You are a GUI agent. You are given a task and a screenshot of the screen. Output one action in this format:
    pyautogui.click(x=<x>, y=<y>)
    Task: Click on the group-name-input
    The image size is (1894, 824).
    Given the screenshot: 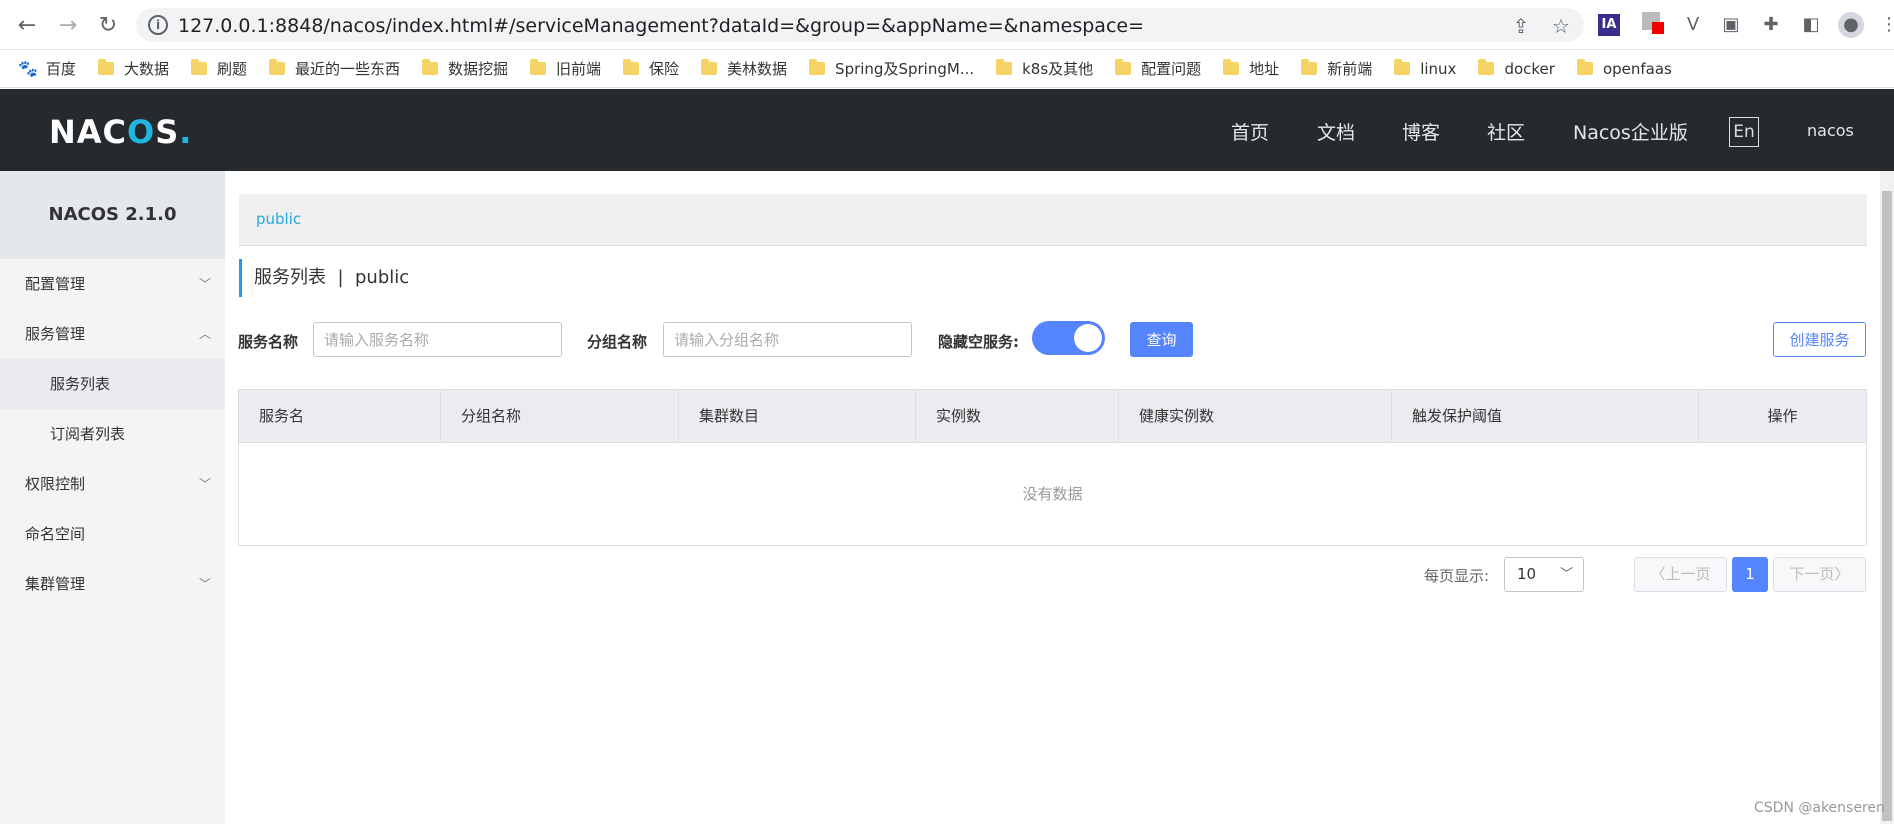 What is the action you would take?
    pyautogui.click(x=787, y=339)
    